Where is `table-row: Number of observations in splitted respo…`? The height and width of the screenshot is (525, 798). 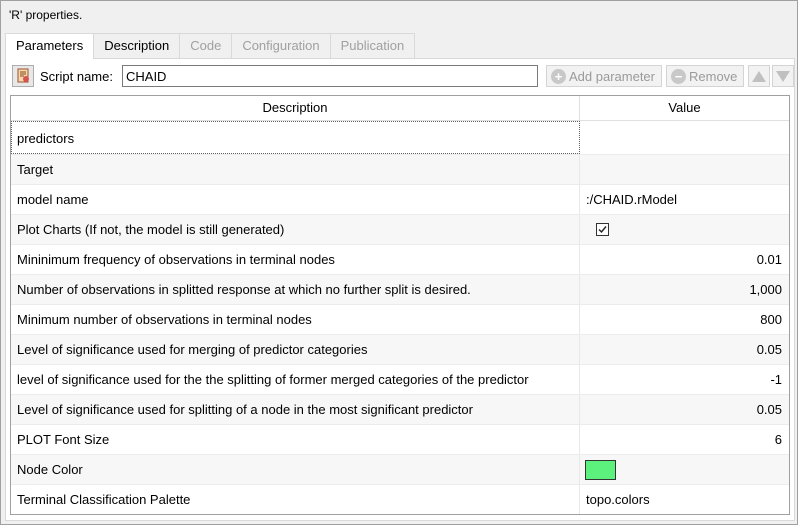 table-row: Number of observations in splitted respo… is located at coordinates (400, 290).